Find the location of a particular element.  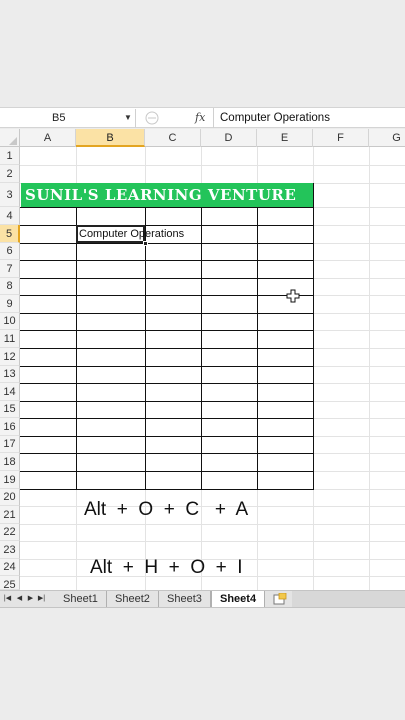

row-header-25: 25 is located at coordinates (10, 583).